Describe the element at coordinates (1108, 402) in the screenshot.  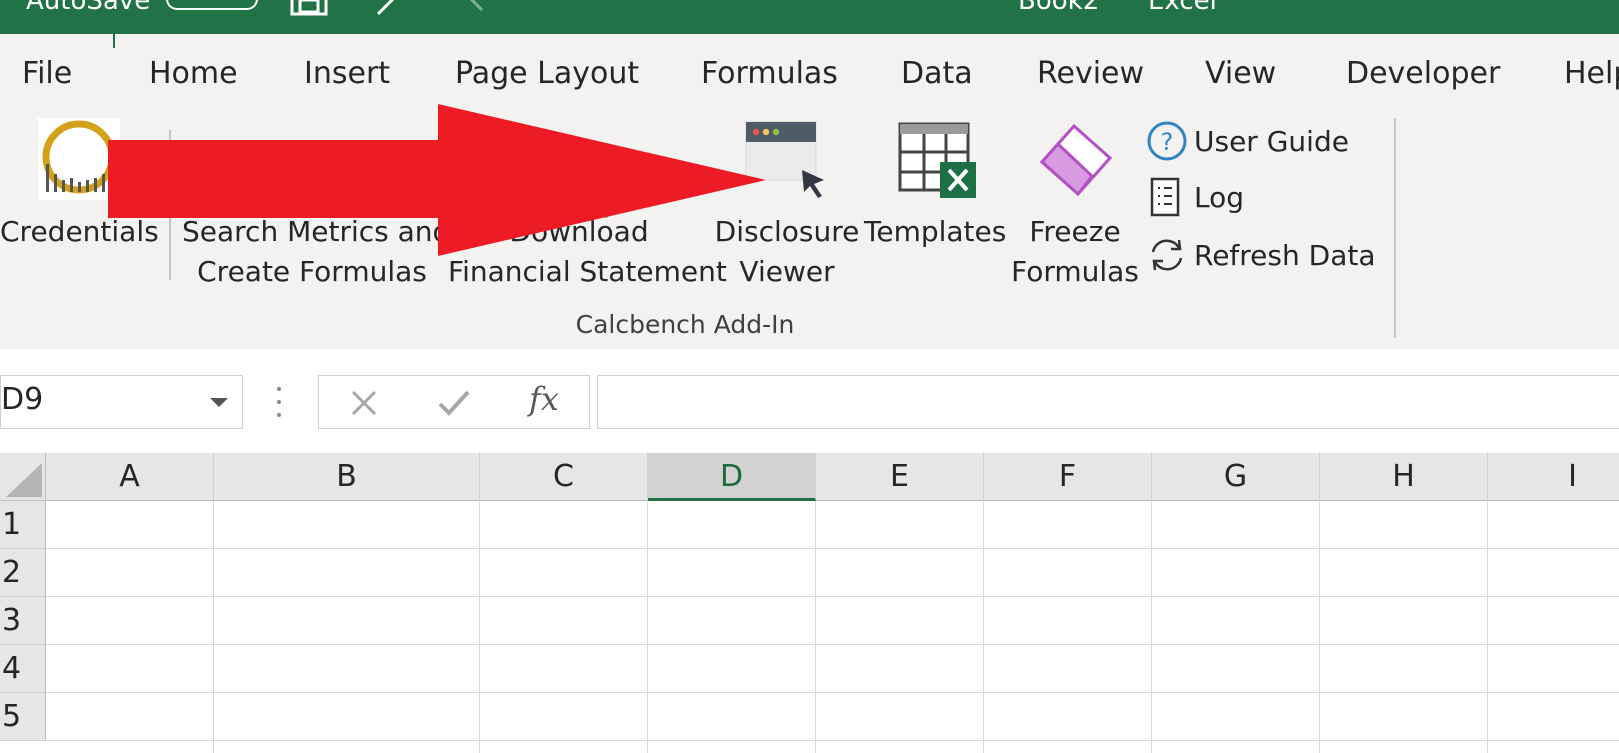
I see `formula-input` at that location.